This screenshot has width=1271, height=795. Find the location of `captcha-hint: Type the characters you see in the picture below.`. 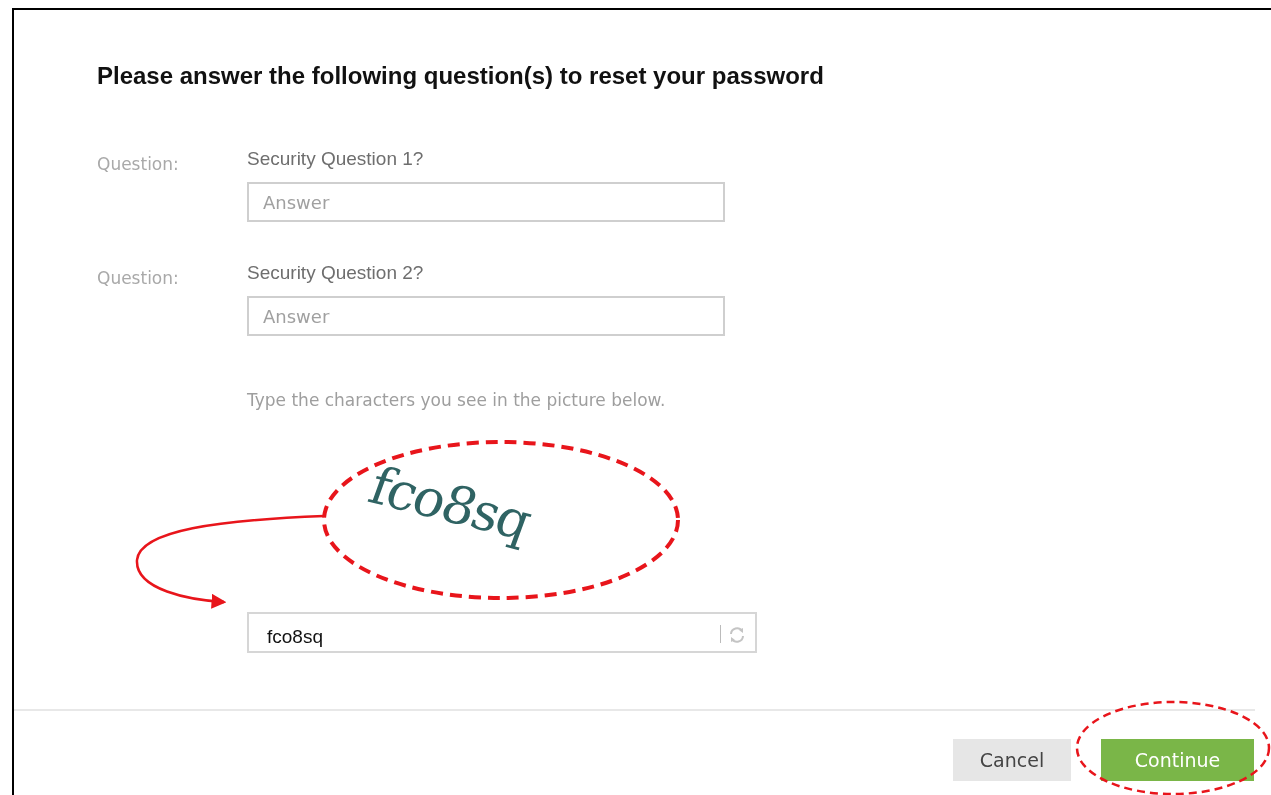

captcha-hint: Type the characters you see in the picture below. is located at coordinates (457, 400).